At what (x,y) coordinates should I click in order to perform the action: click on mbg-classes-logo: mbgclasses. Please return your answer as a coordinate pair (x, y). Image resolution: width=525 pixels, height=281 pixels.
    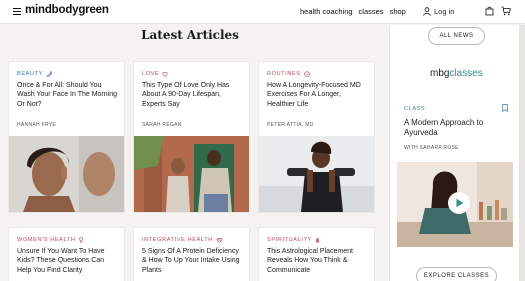
    Looking at the image, I should click on (456, 73).